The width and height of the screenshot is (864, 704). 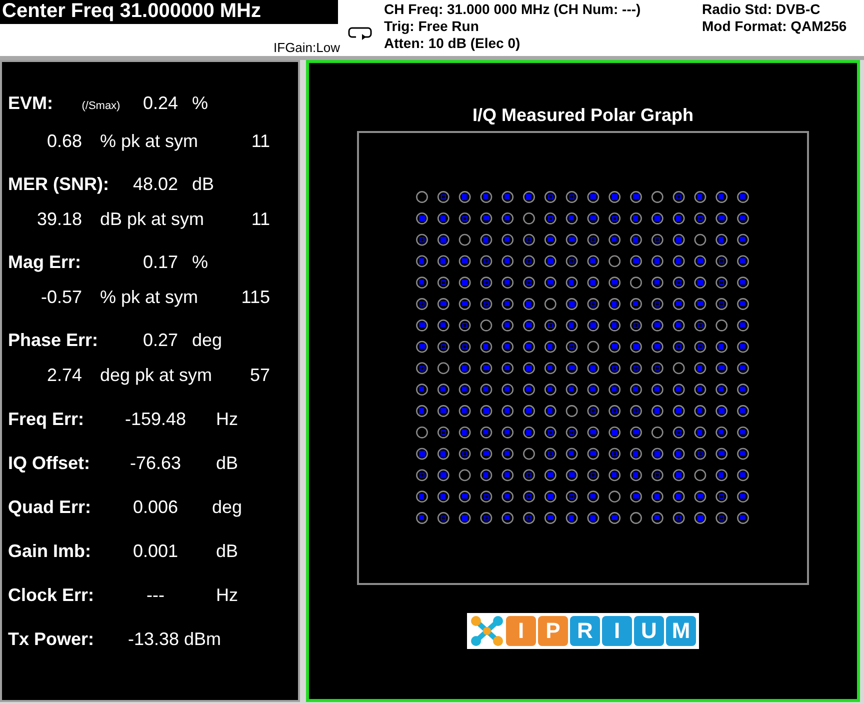 I want to click on metric-label: Quad Err:, so click(x=49, y=507).